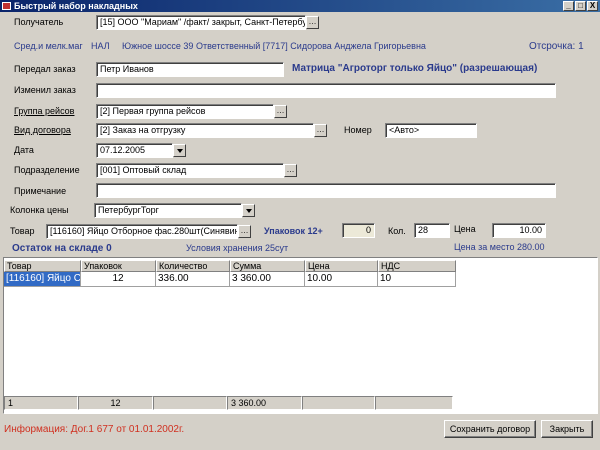 The image size is (600, 450). Describe the element at coordinates (338, 403) in the screenshot. I see `footer-price` at that location.